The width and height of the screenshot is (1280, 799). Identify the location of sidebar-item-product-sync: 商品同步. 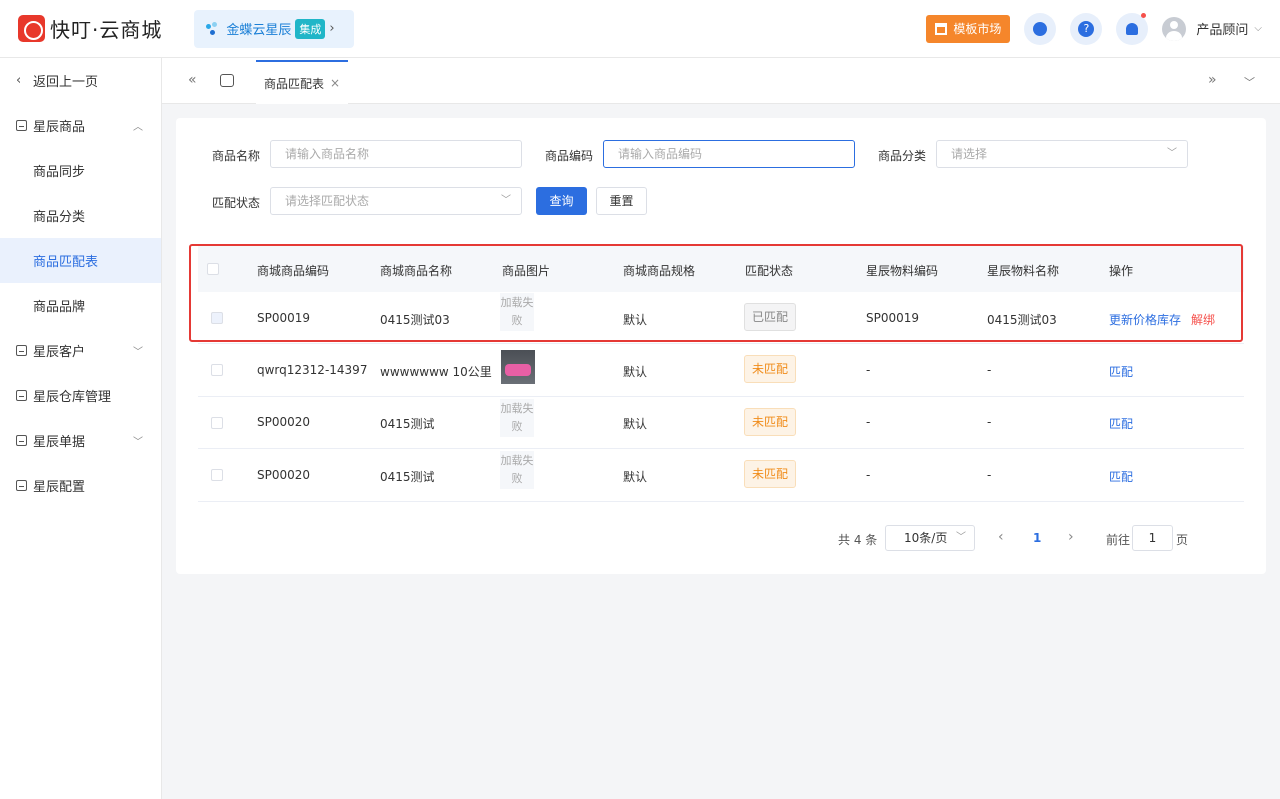
(80, 170).